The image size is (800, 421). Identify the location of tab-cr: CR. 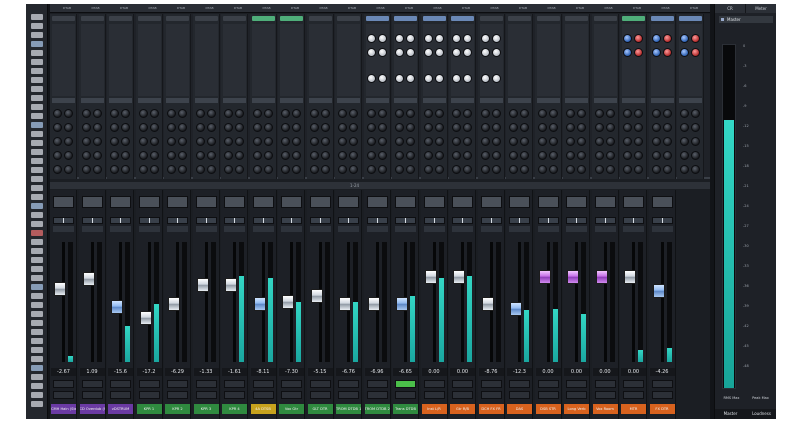
(730, 8).